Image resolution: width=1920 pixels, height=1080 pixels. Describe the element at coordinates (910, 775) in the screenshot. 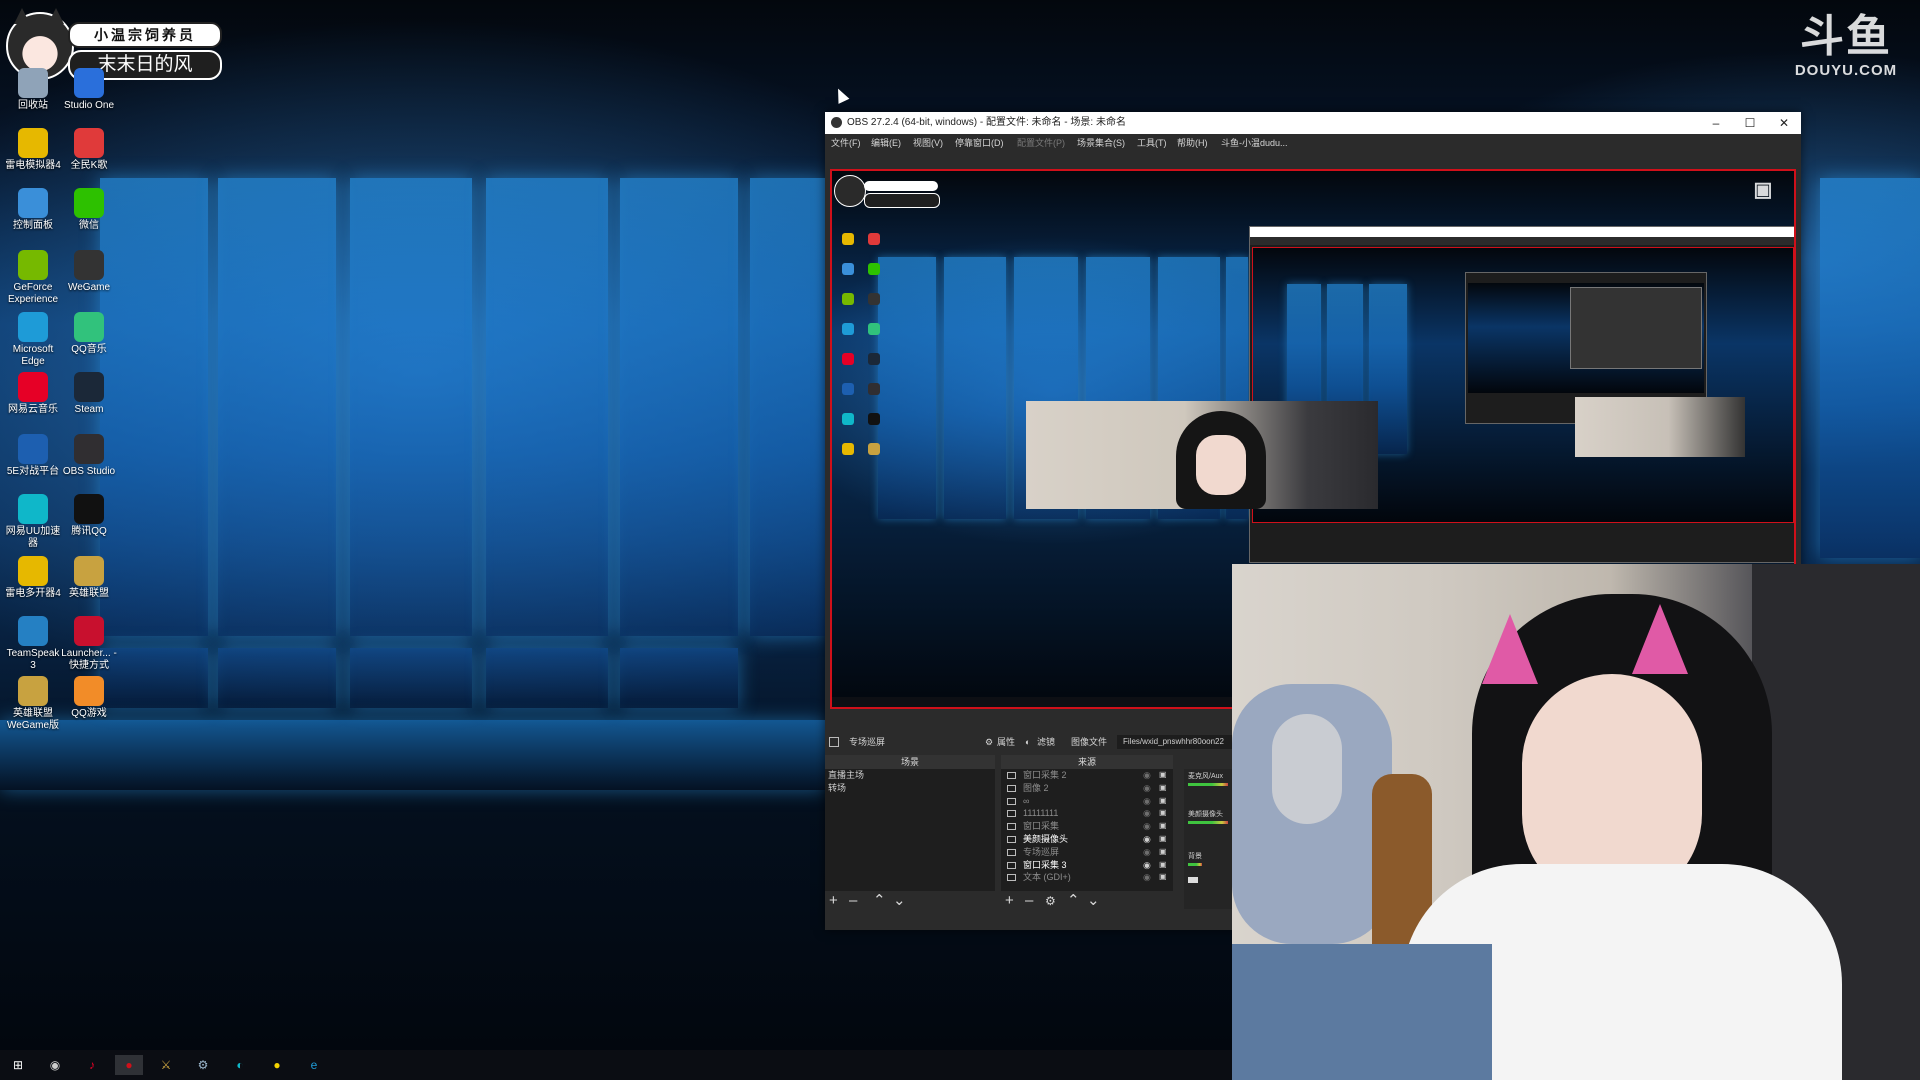

I see `scene-item: 直播主场` at that location.